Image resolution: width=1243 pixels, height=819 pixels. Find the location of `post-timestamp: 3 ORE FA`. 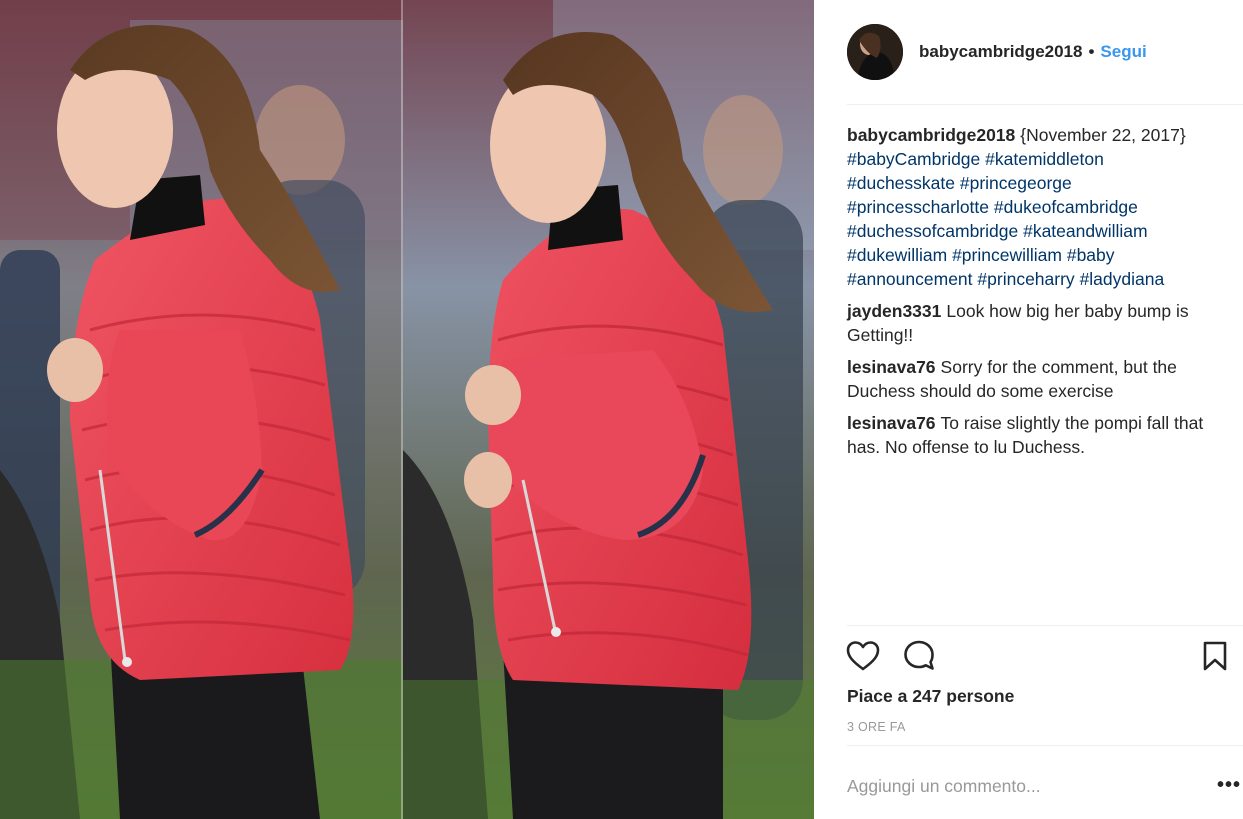

post-timestamp: 3 ORE FA is located at coordinates (876, 727).